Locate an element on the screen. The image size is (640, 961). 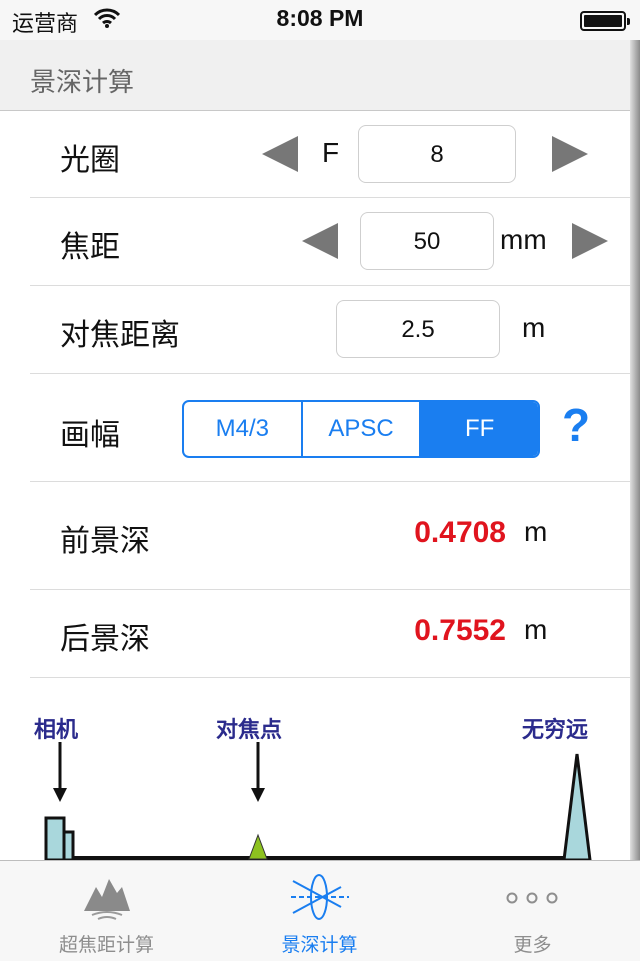
battery-icon is located at coordinates (605, 21).